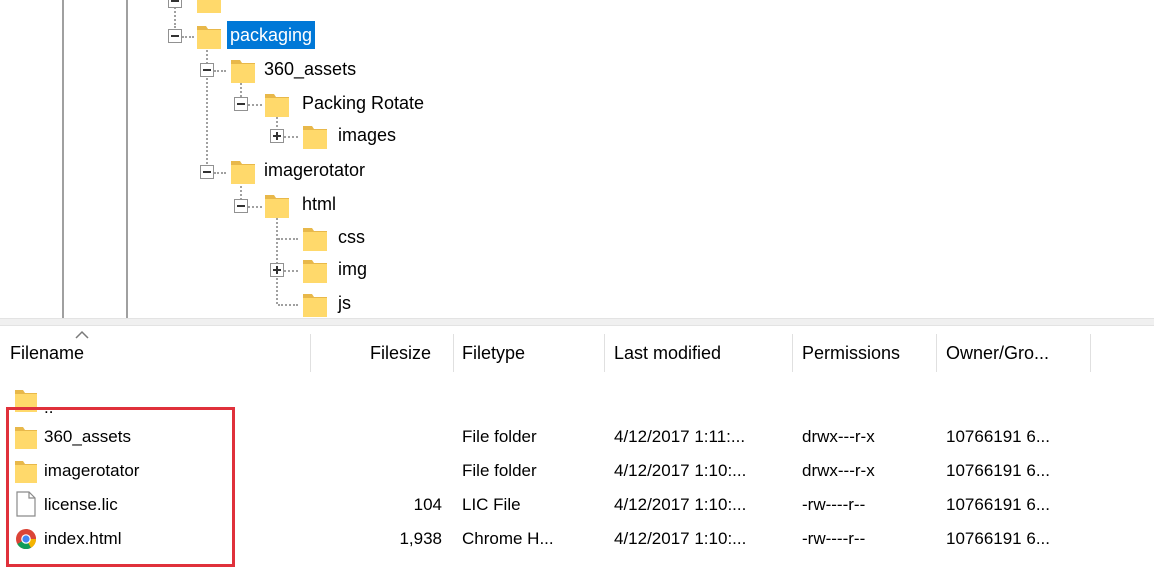 The image size is (1154, 567). Describe the element at coordinates (400, 353) in the screenshot. I see `column-header-filesize: Filesize` at that location.